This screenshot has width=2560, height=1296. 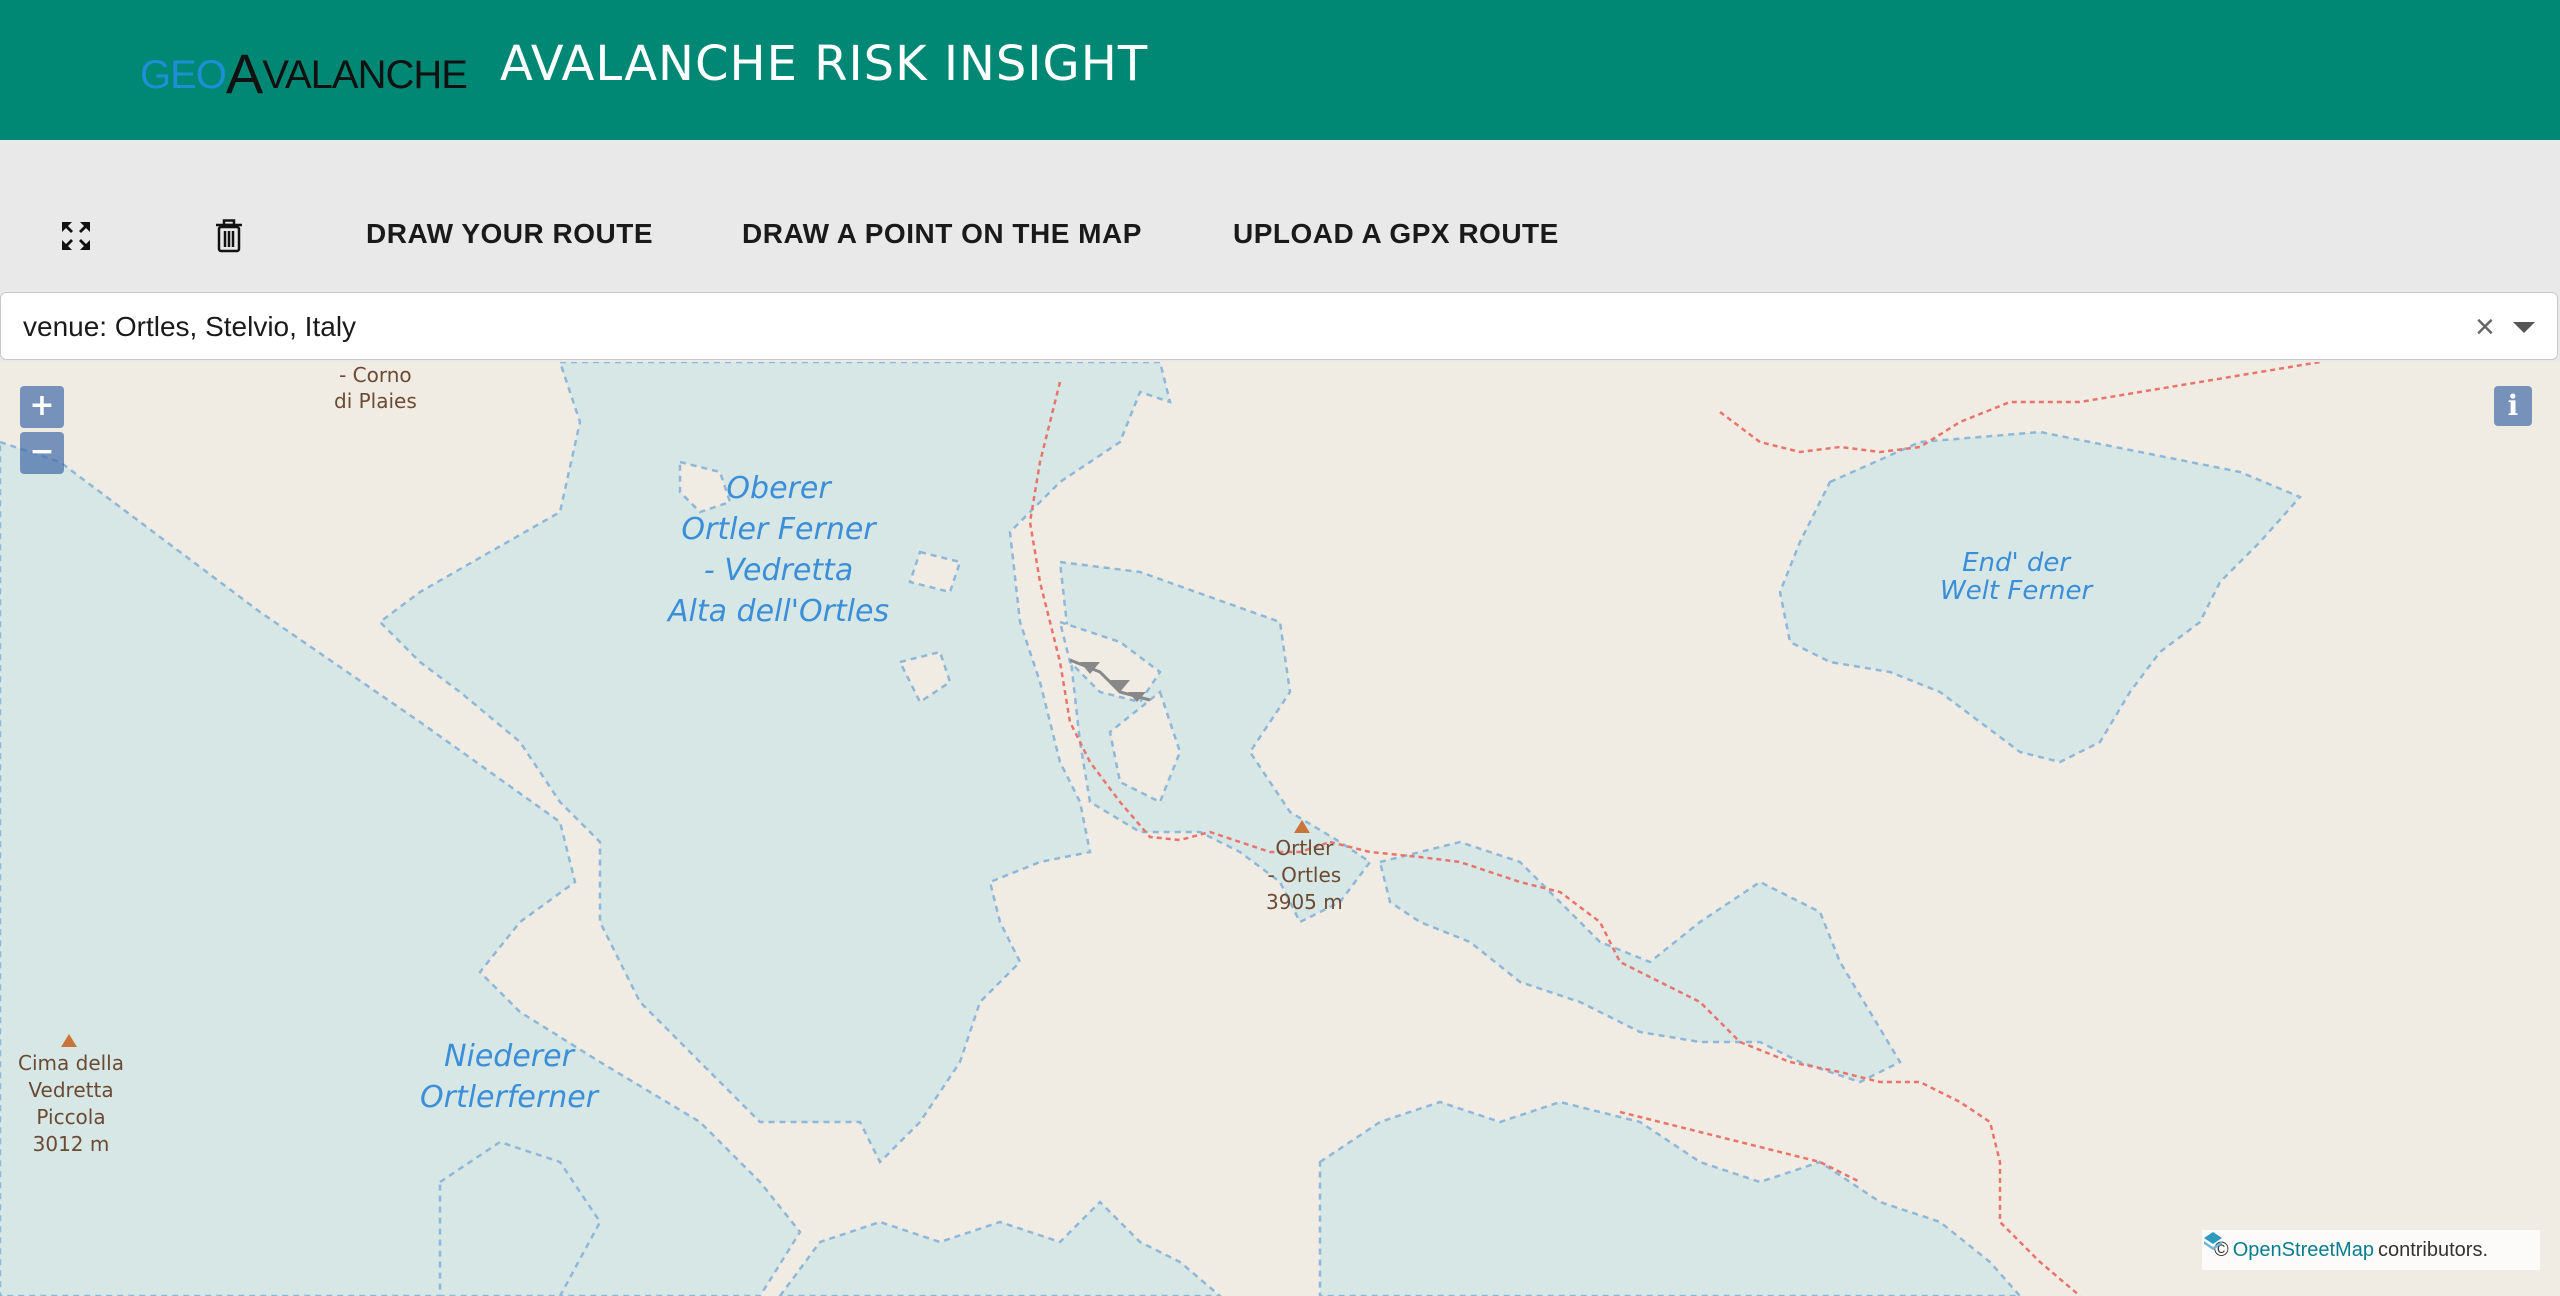 What do you see at coordinates (71, 1104) in the screenshot?
I see `cima-della-vedretta-piccola-label: Cima della Vedretta Piccola 3012 m` at bounding box center [71, 1104].